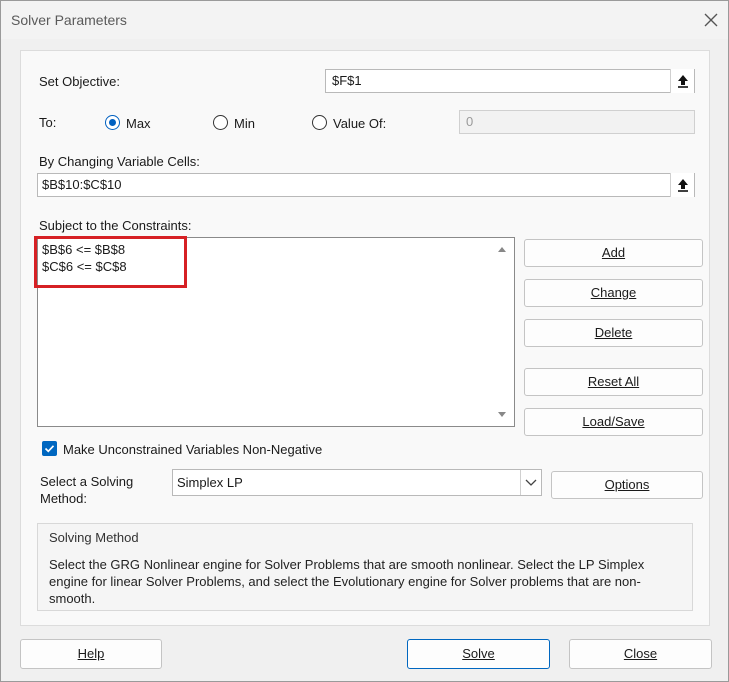  I want to click on changing-cells-ref-button, so click(682, 185).